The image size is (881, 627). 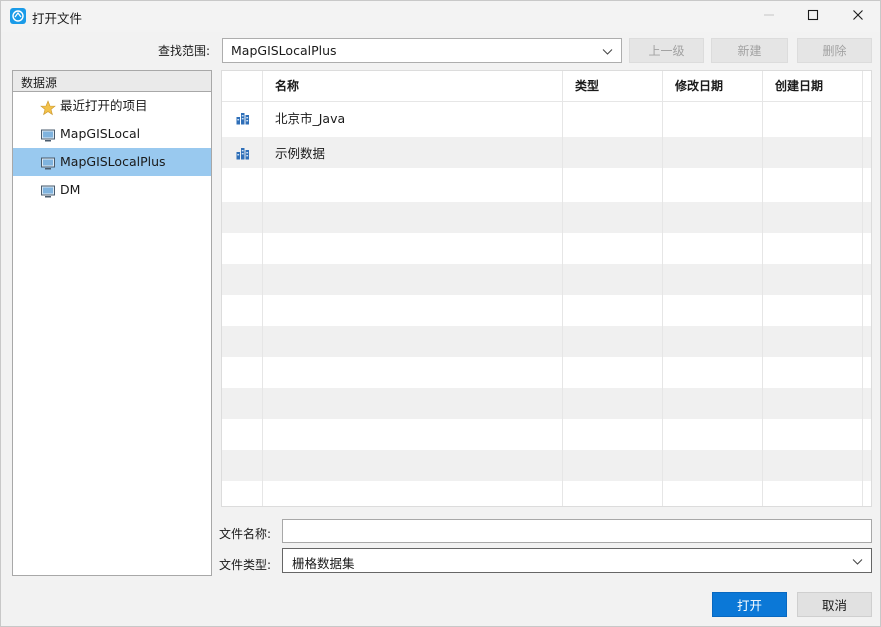 I want to click on datasource-item-mapgislocalplus: MapGISLocalPlus, so click(x=112, y=162).